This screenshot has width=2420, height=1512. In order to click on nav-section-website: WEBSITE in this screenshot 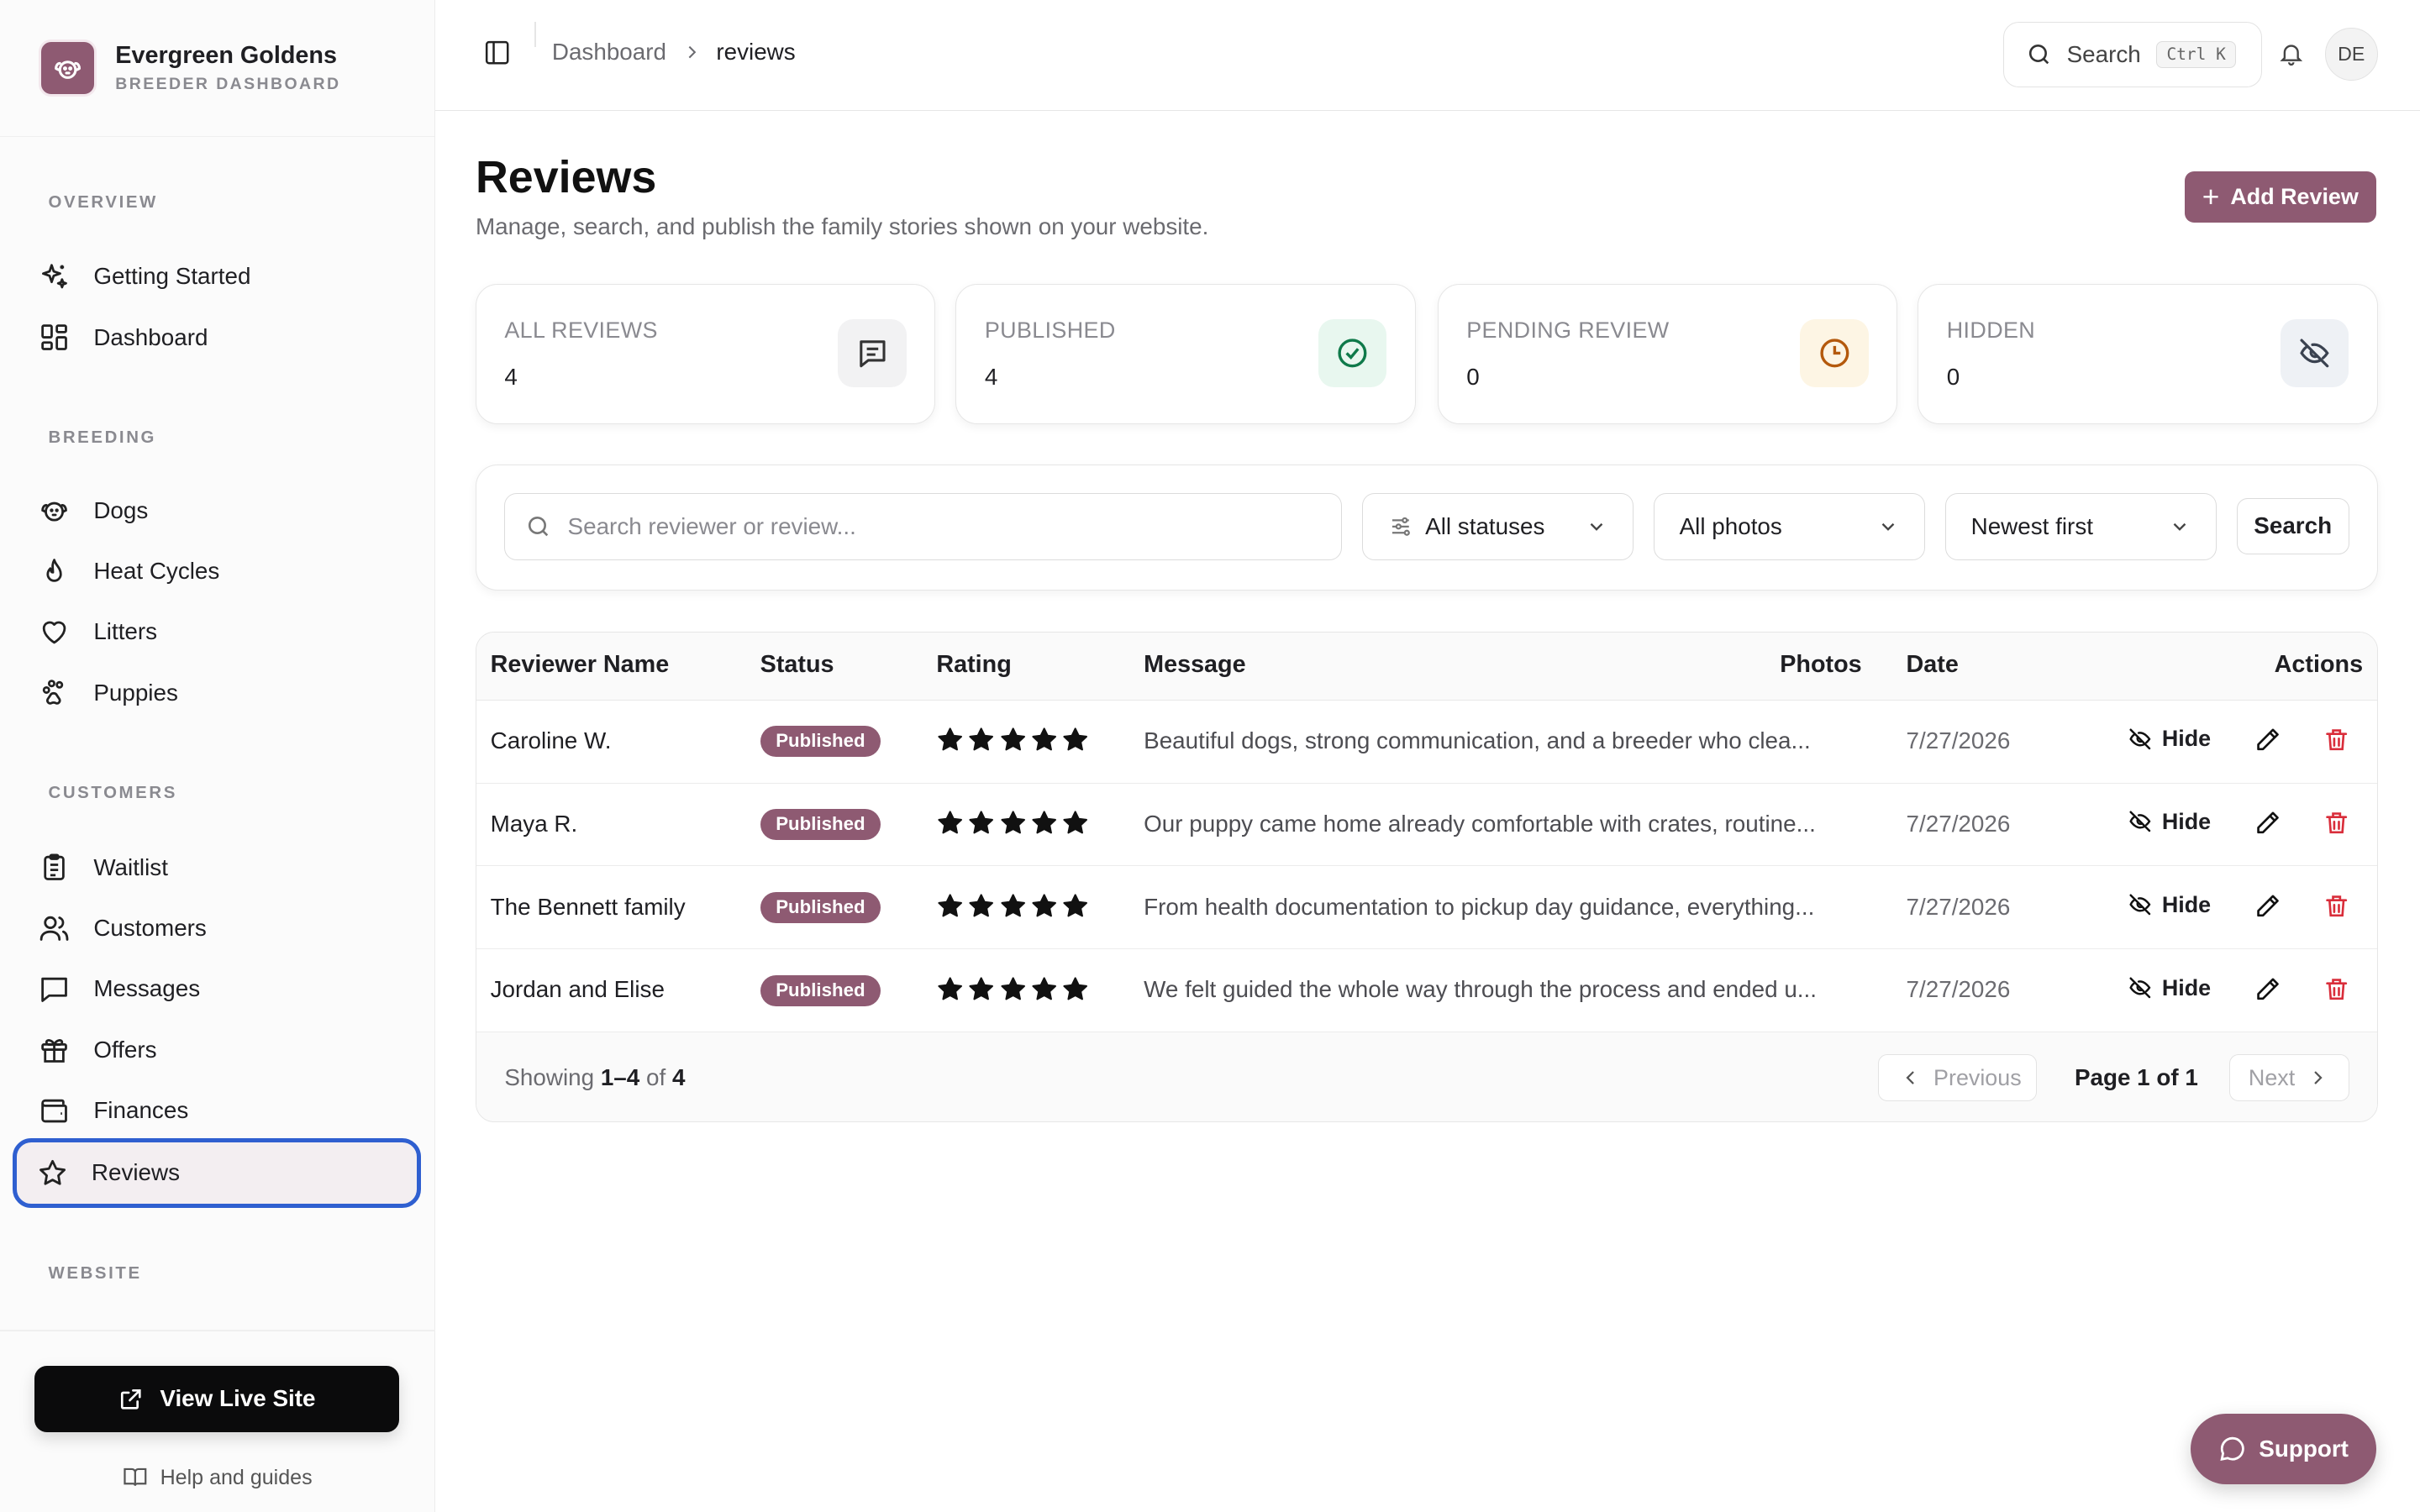, I will do `click(95, 1273)`.